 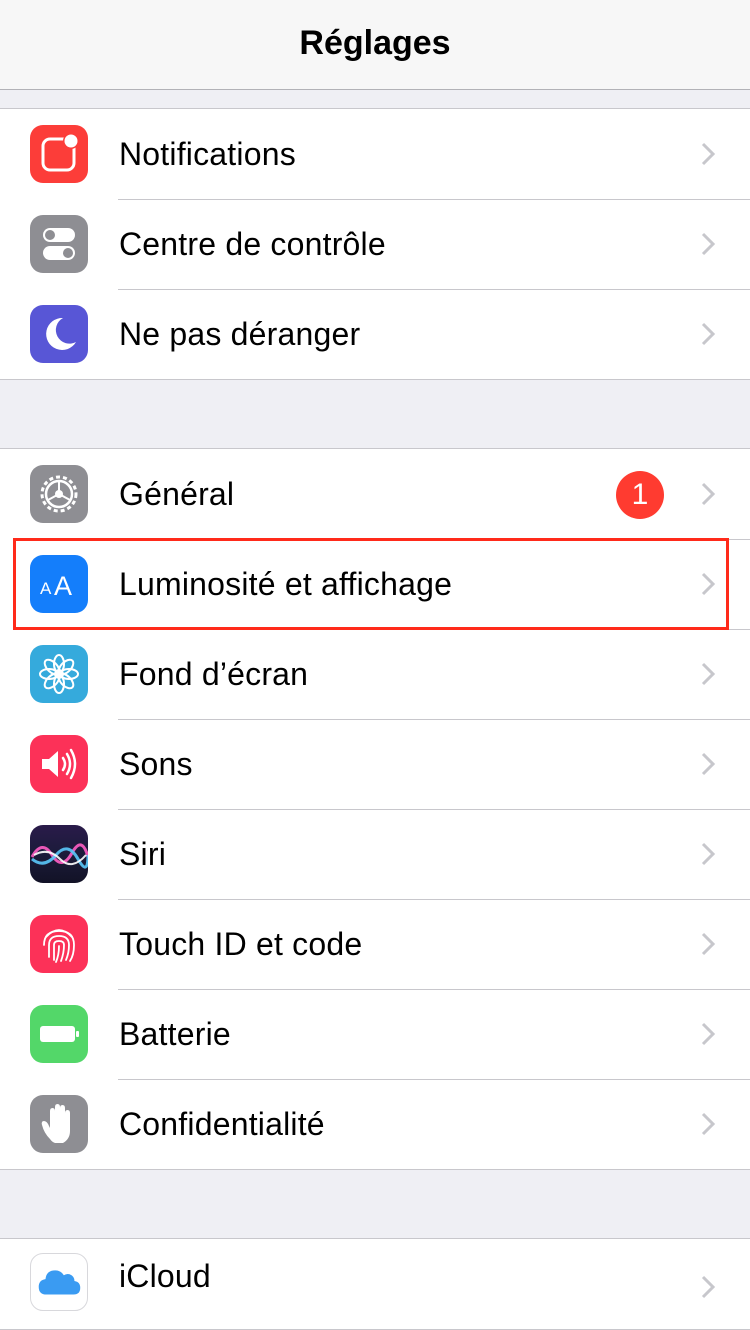 I want to click on settings-row-label: Batterie, so click(x=175, y=1033).